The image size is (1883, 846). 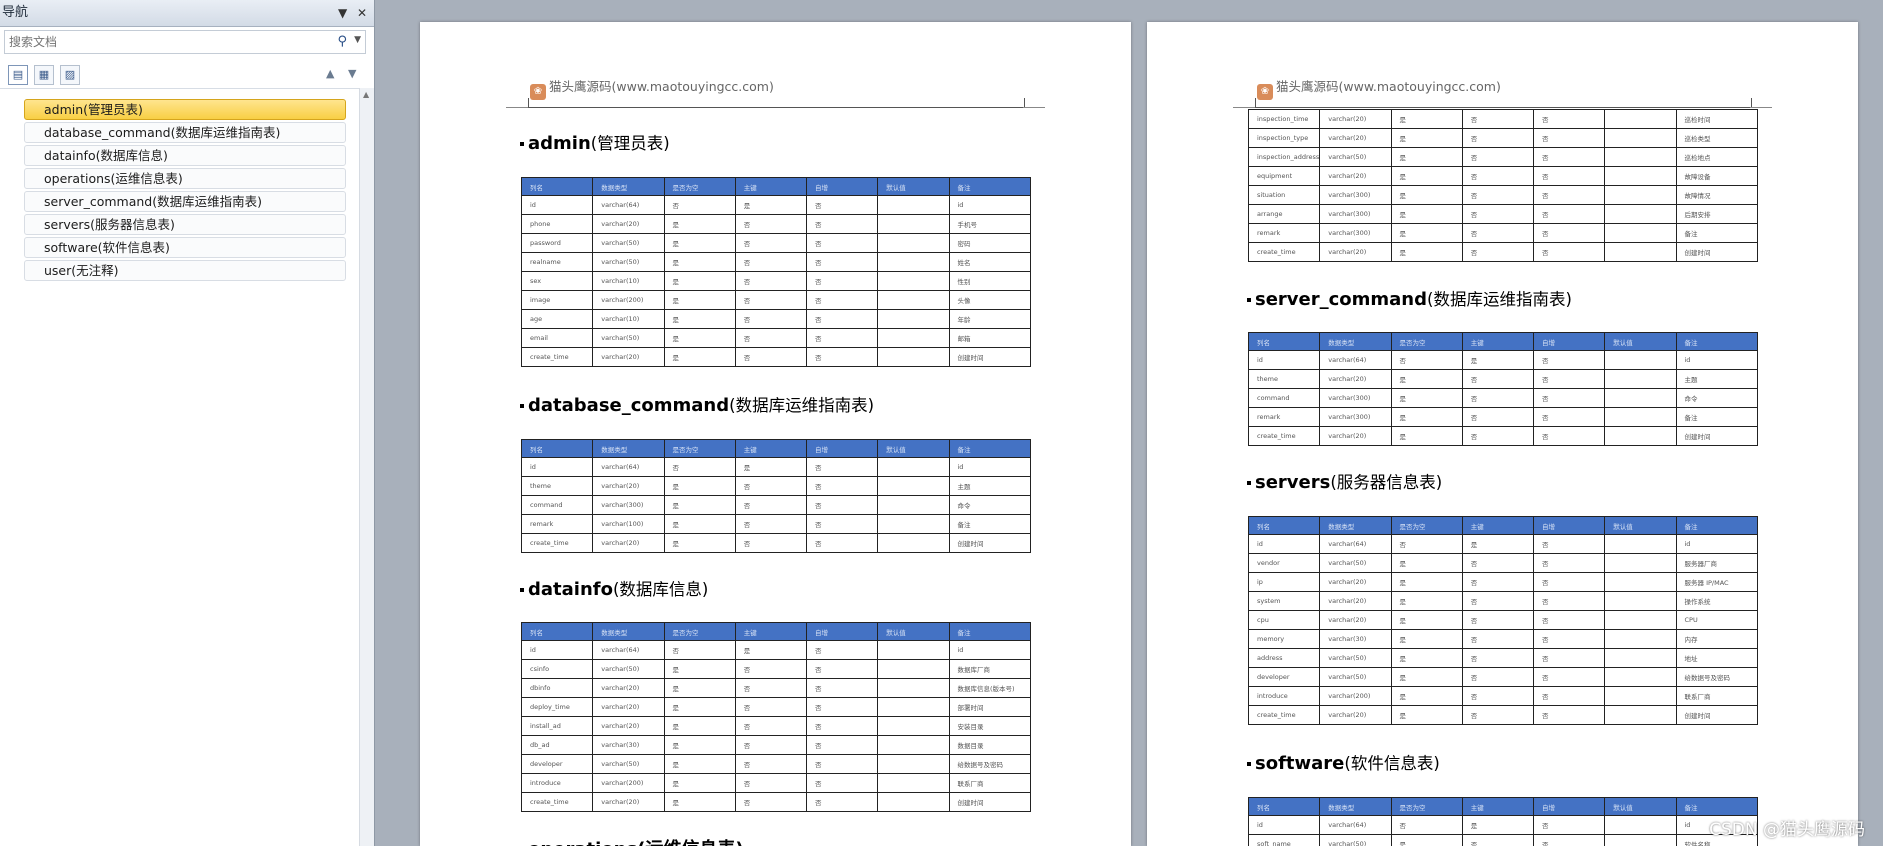 I want to click on table-cell: 后期安排, so click(x=1716, y=214).